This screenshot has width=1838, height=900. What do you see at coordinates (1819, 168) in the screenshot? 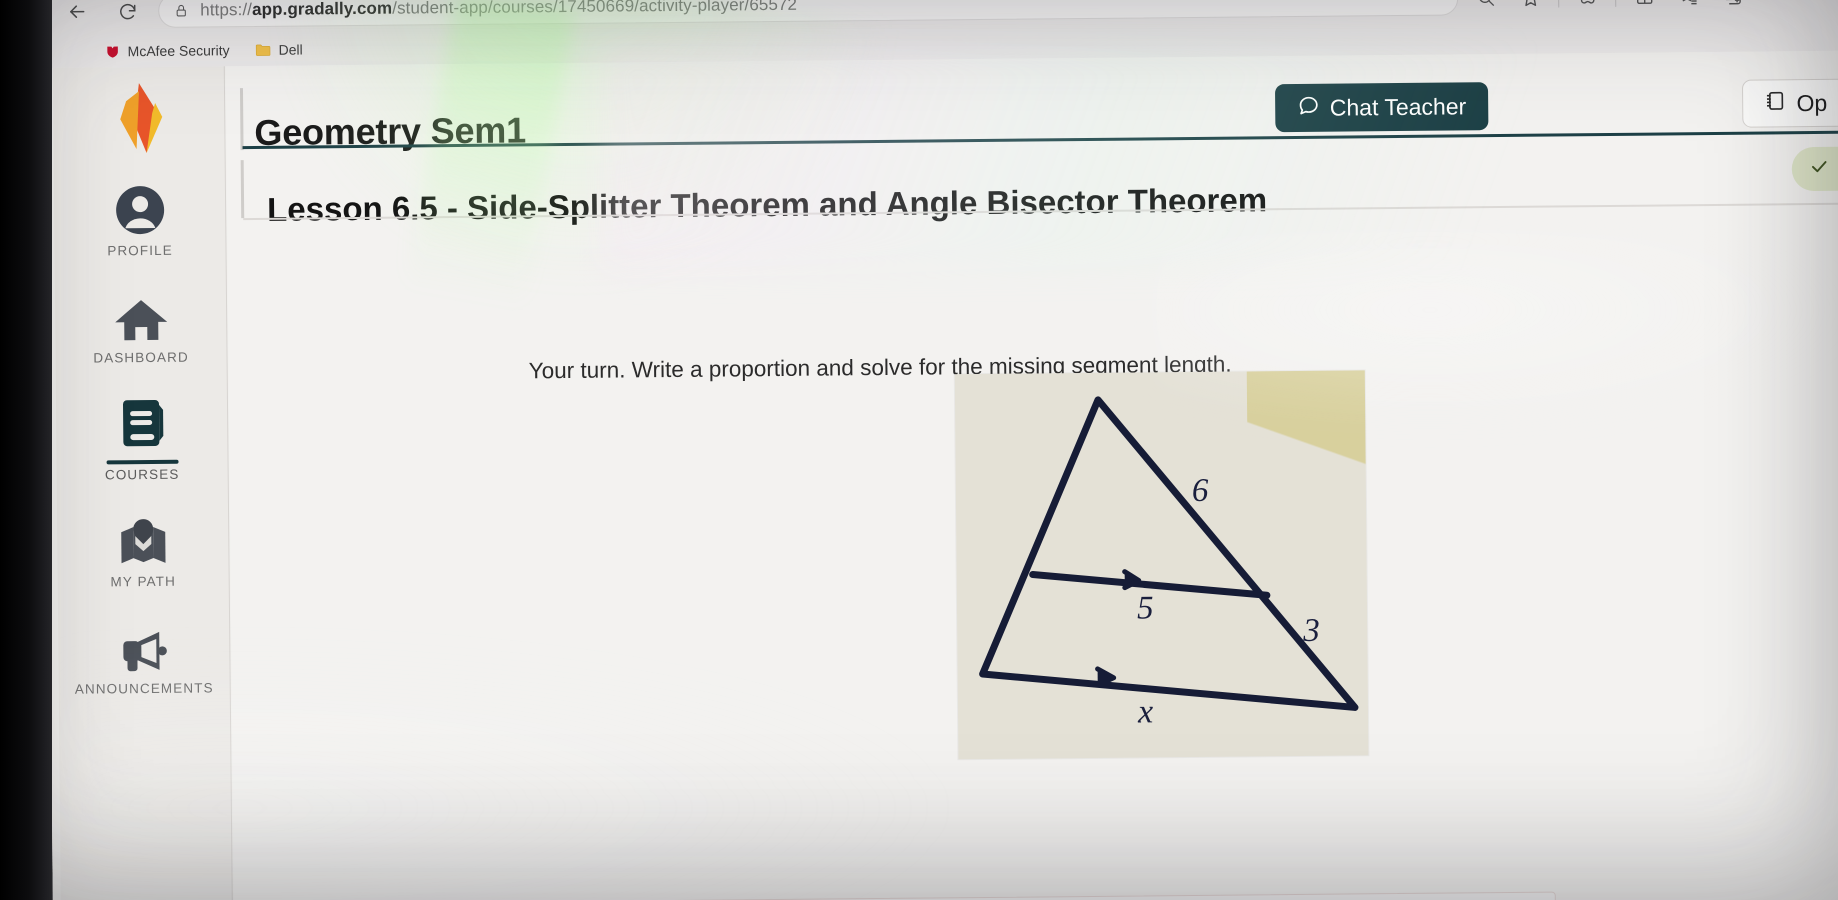
I see `check-icon` at bounding box center [1819, 168].